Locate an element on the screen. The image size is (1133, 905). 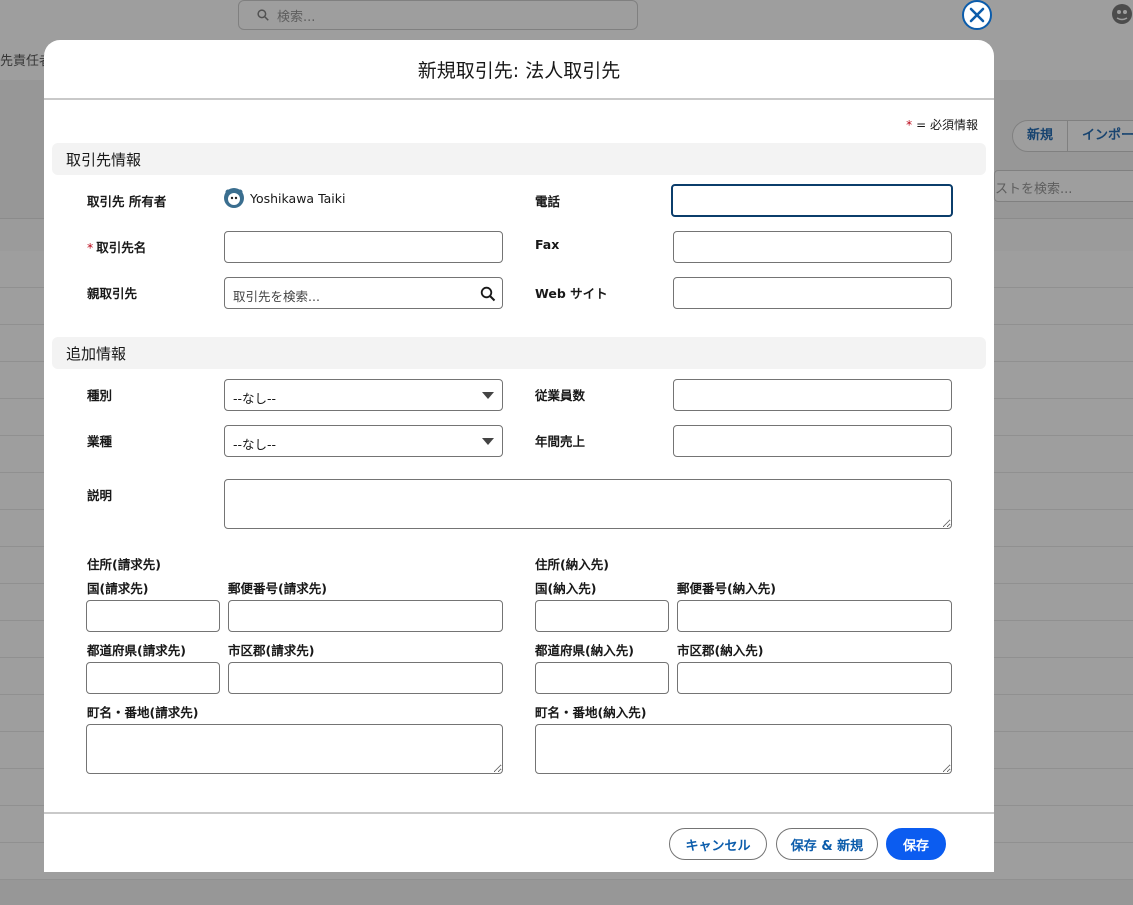
search-icon is located at coordinates (488, 294).